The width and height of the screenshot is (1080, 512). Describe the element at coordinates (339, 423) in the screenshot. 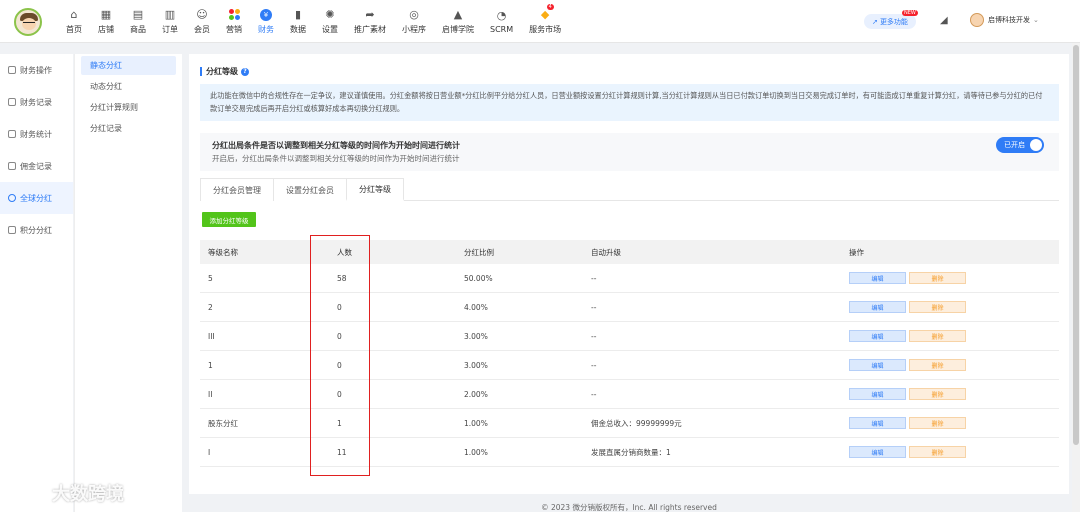

I see `count-cell: 1` at that location.